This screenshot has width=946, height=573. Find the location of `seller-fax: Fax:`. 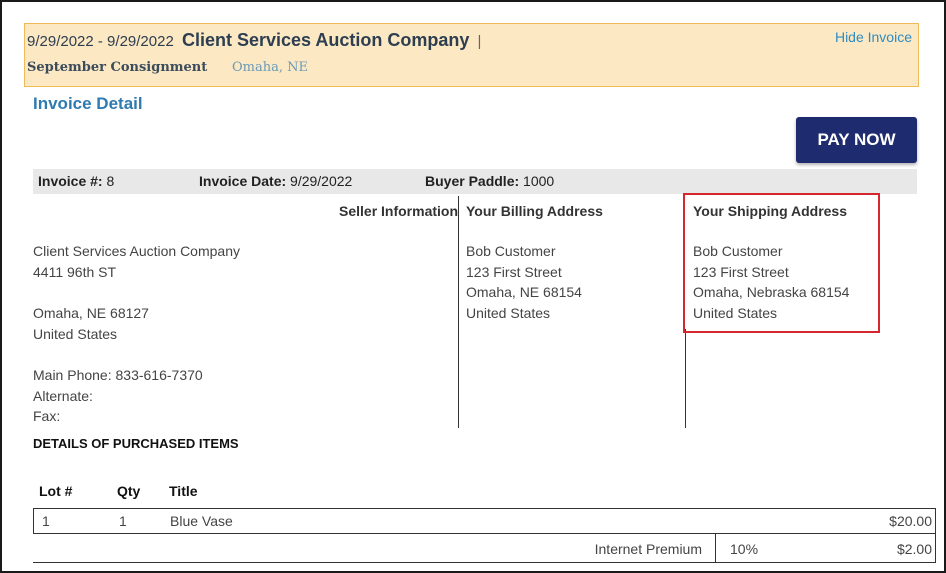

seller-fax: Fax: is located at coordinates (47, 416).